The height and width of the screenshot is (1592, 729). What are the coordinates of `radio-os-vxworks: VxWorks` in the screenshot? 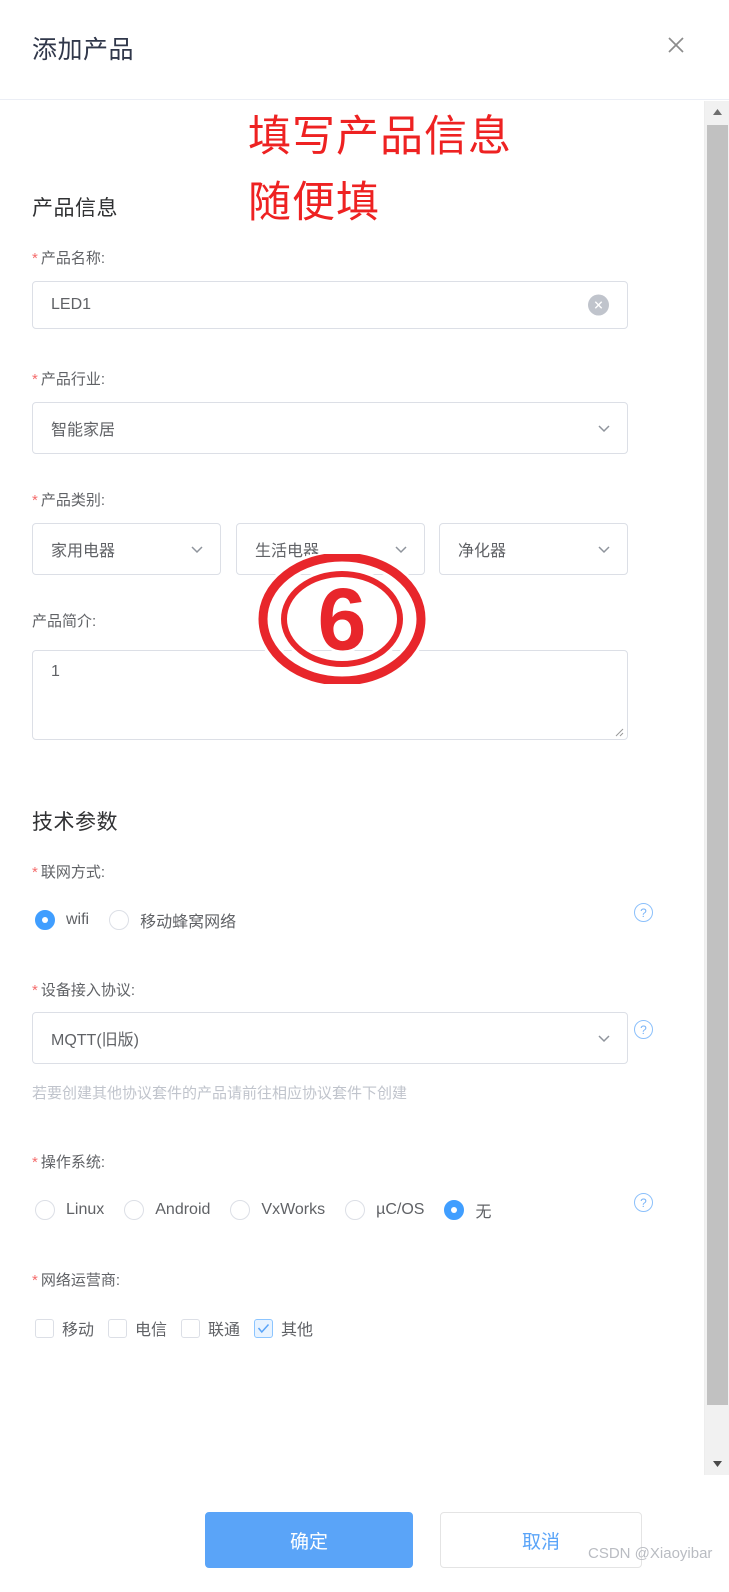 It's located at (277, 1210).